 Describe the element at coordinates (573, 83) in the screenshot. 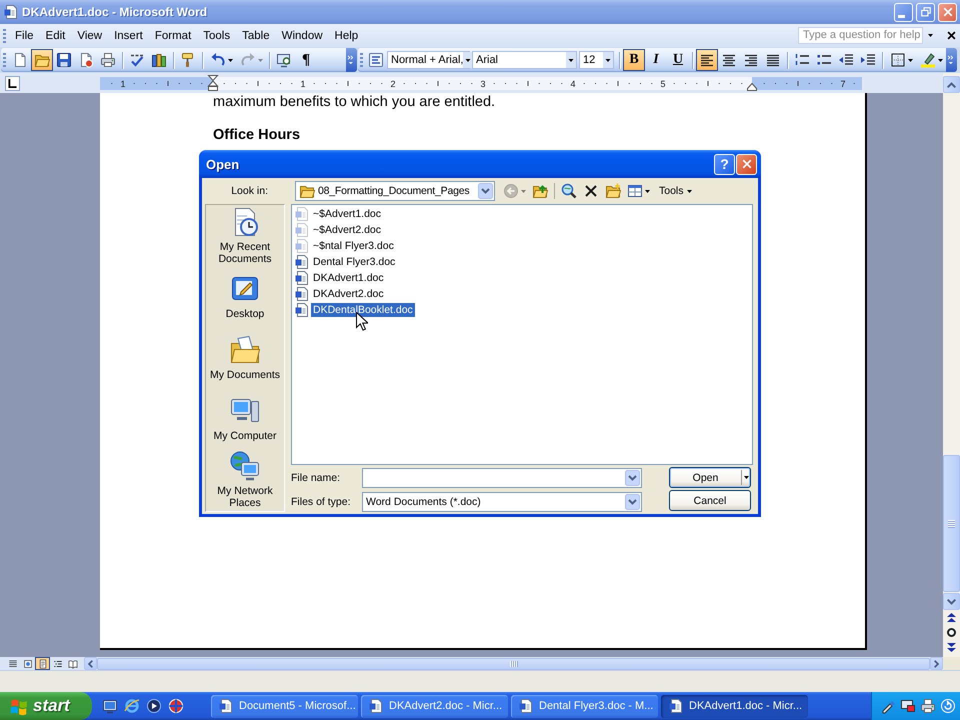

I see `ruler-number: 4` at that location.